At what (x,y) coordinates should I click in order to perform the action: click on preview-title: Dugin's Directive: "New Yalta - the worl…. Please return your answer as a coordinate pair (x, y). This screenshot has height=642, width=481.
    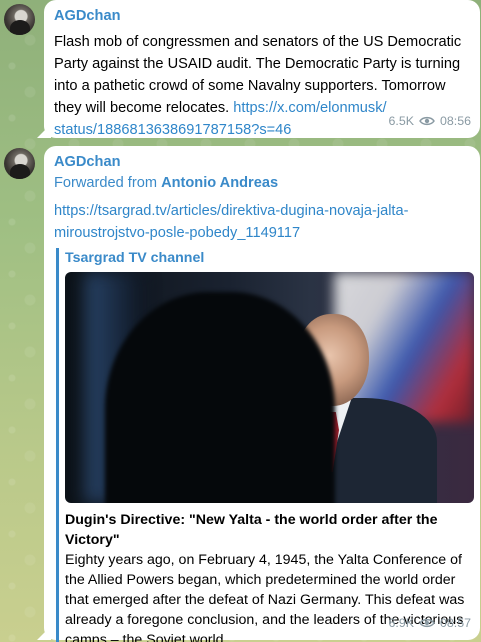
    Looking at the image, I should click on (251, 530).